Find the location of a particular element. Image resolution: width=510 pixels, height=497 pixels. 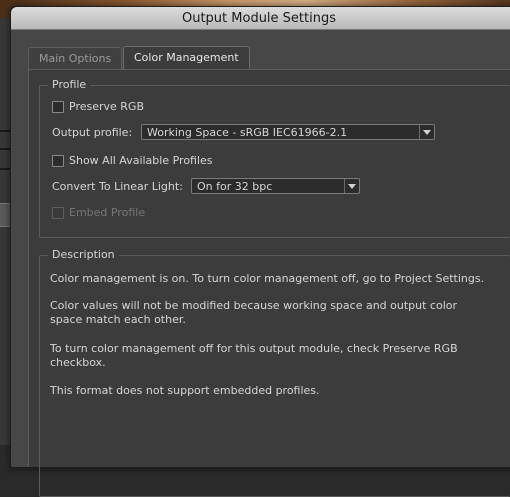

tab-color-management: Color Management is located at coordinates (186, 58).